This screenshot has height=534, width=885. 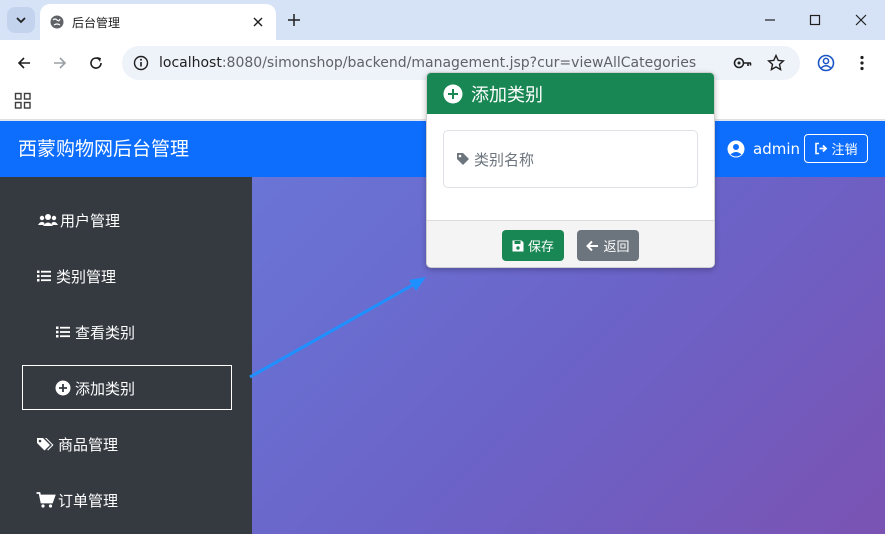 What do you see at coordinates (815, 20) in the screenshot?
I see `maximize-icon` at bounding box center [815, 20].